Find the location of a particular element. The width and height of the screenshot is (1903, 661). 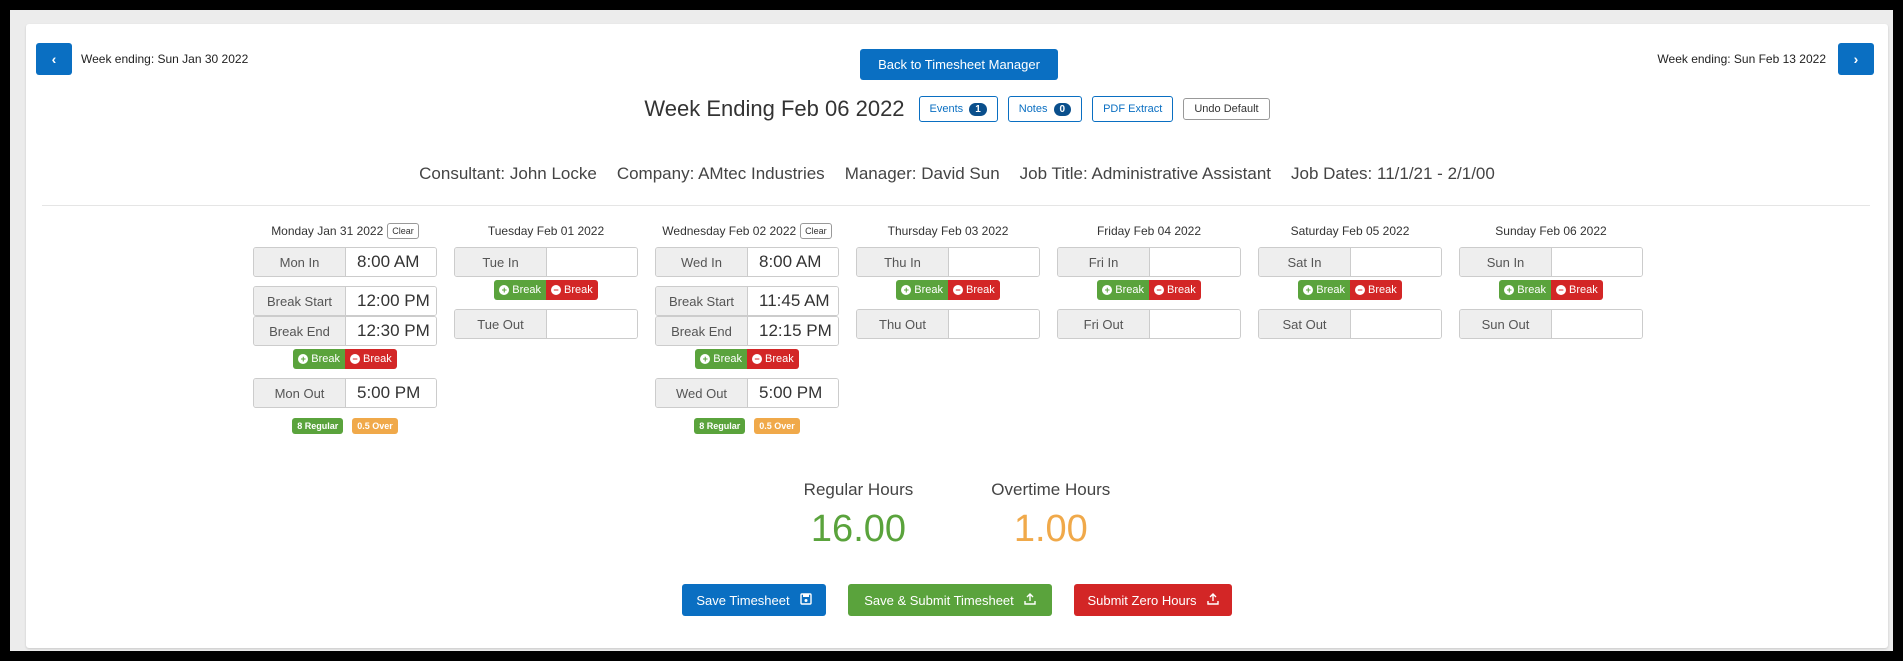

wednesday-break-start-field: Break Start 11:45 AM is located at coordinates (747, 301).